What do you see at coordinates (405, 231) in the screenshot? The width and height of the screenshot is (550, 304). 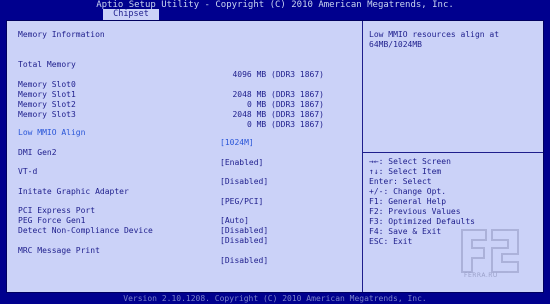 I see `key-help-f4: F4: Save & Exit` at bounding box center [405, 231].